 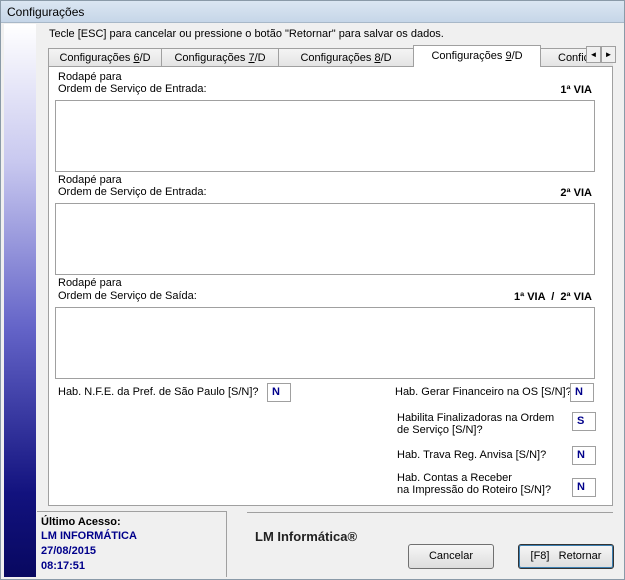 I want to click on contas-label-line1: Hab. Contas a Receber, so click(x=454, y=478).